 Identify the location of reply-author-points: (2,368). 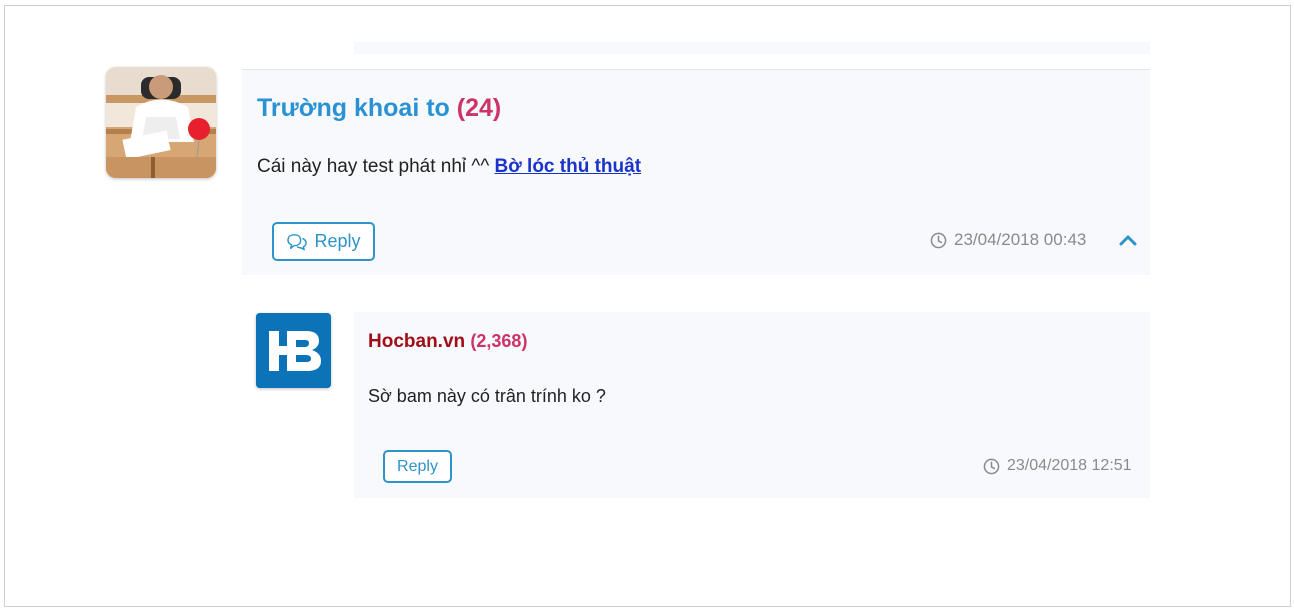
(499, 341).